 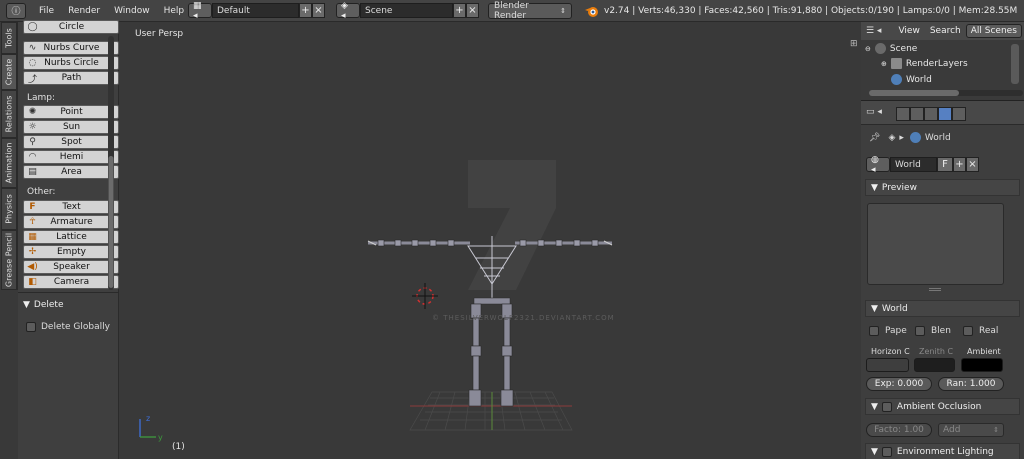 I want to click on outliner-display-mode: All Scenes, so click(x=993, y=31).